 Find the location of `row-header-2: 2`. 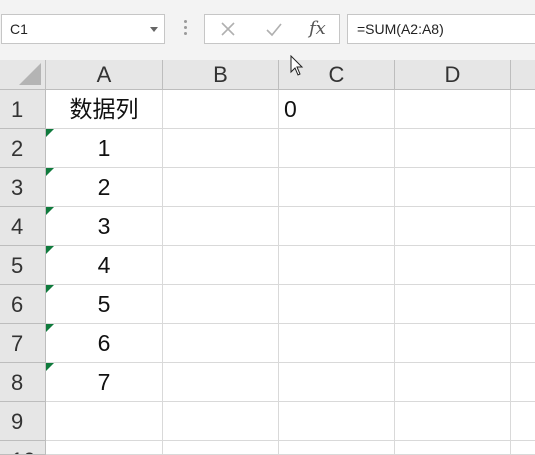

row-header-2: 2 is located at coordinates (23, 148).